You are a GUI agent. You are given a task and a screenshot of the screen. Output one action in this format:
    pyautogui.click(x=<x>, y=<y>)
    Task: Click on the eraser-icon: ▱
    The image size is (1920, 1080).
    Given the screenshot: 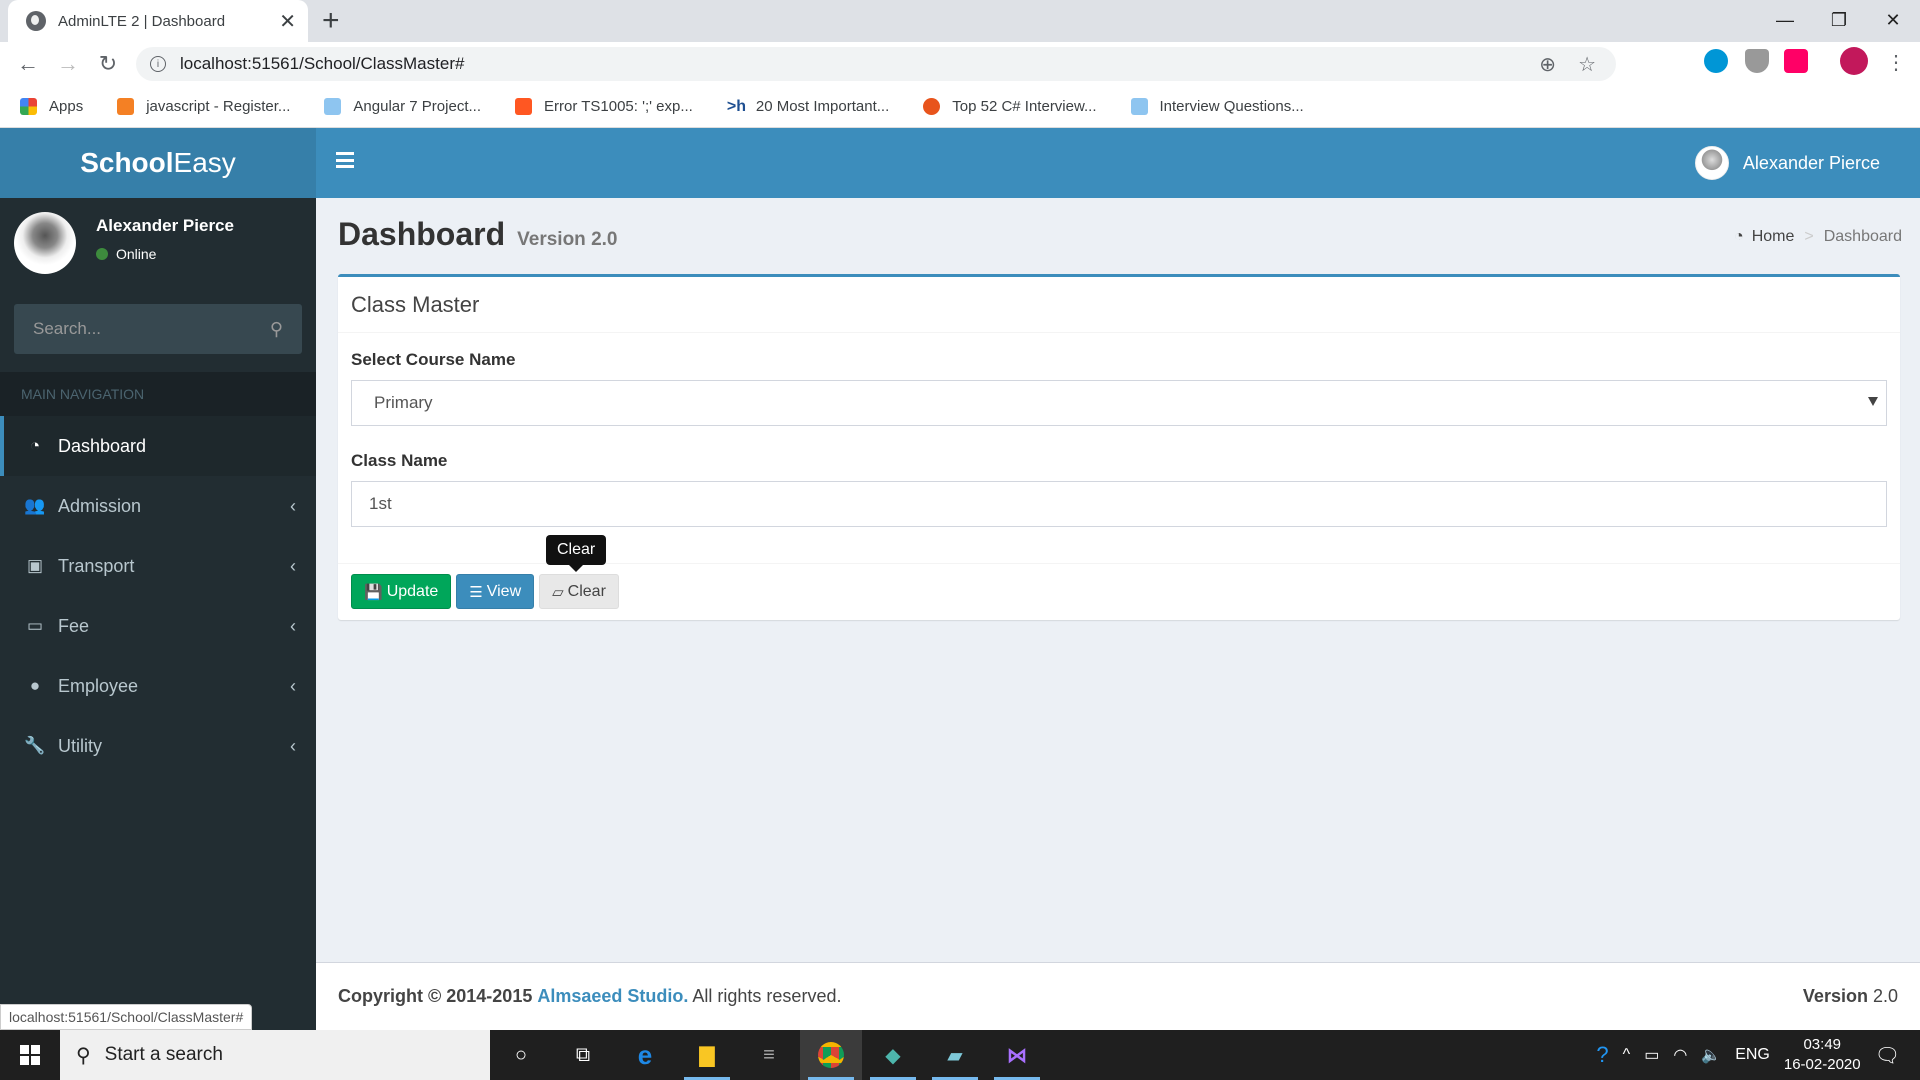 What is the action you would take?
    pyautogui.click(x=558, y=592)
    